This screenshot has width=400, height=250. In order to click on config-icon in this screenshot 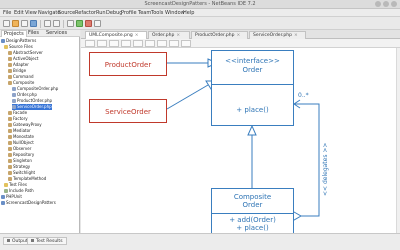, I will do `click(70, 23)`.